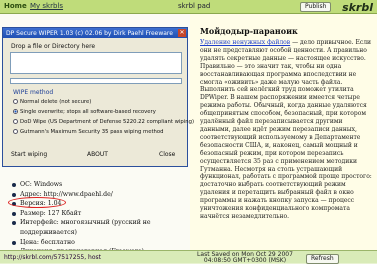  I want to click on radio-selected-icon, so click(15, 111).